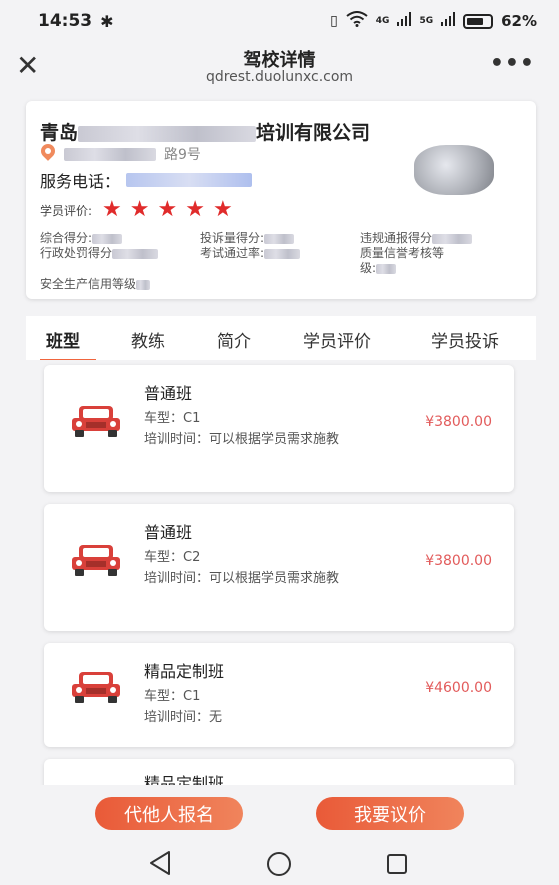 This screenshot has width=559, height=885. I want to click on signal-5g-label: 5G, so click(426, 21).